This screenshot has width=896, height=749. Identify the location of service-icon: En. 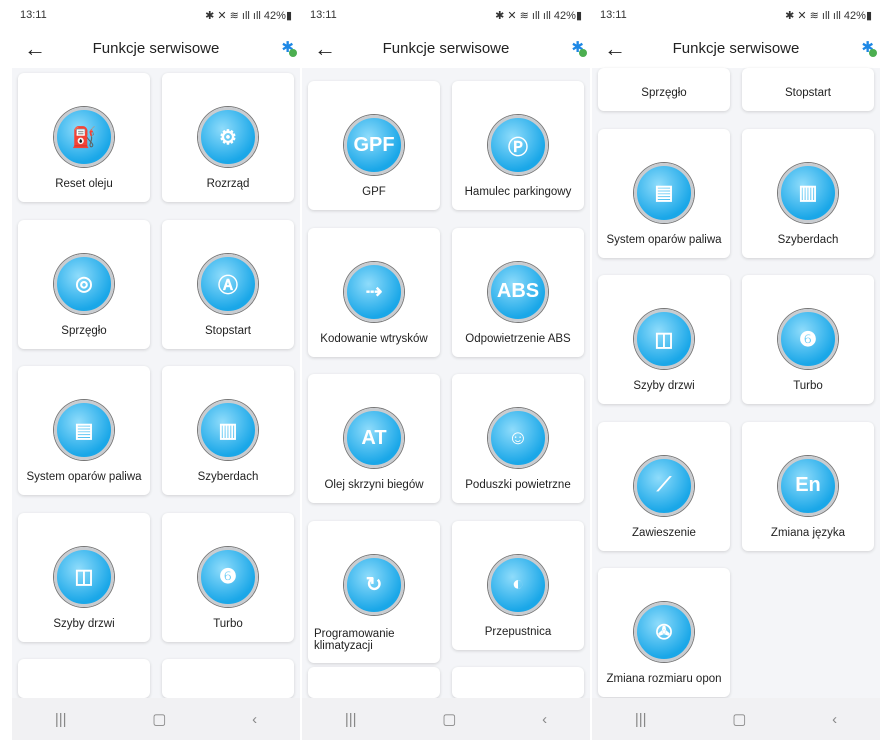
(808, 485).